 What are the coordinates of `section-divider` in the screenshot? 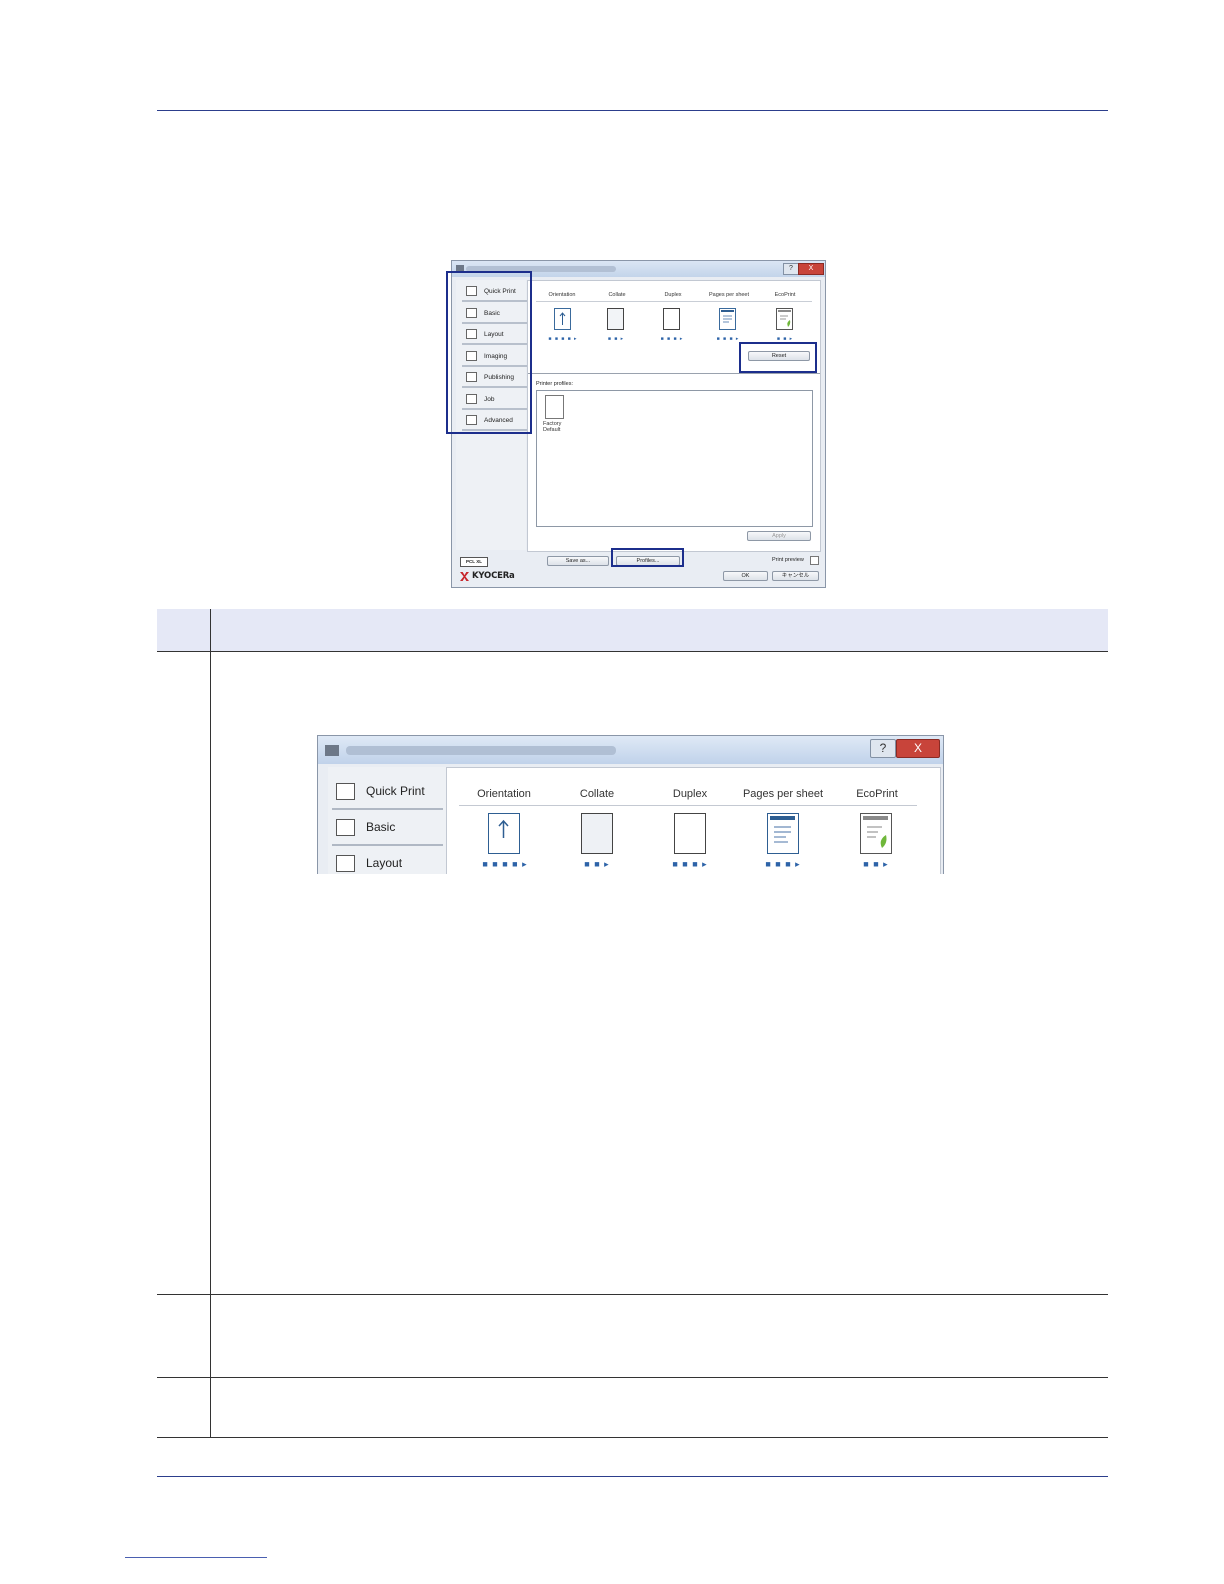 It's located at (674, 373).